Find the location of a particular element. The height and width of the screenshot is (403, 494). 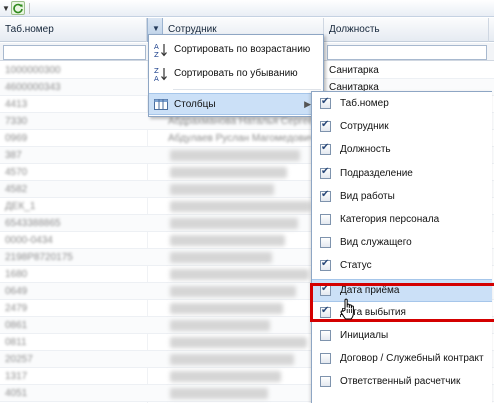

columns-menu-item: Столбцы ▶ is located at coordinates (236, 104).